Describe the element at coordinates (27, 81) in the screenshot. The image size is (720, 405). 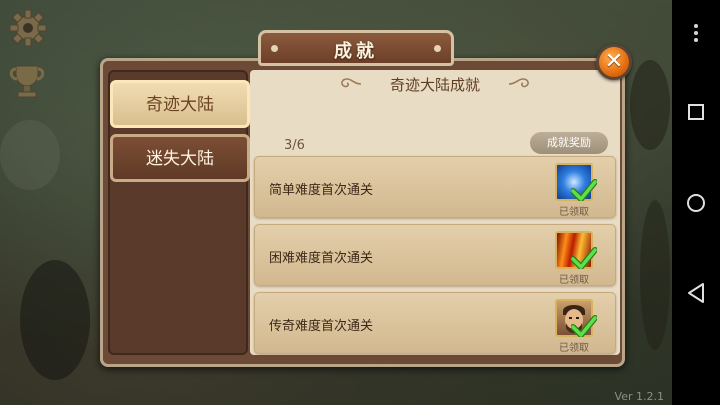
I see `trophy-icon` at that location.